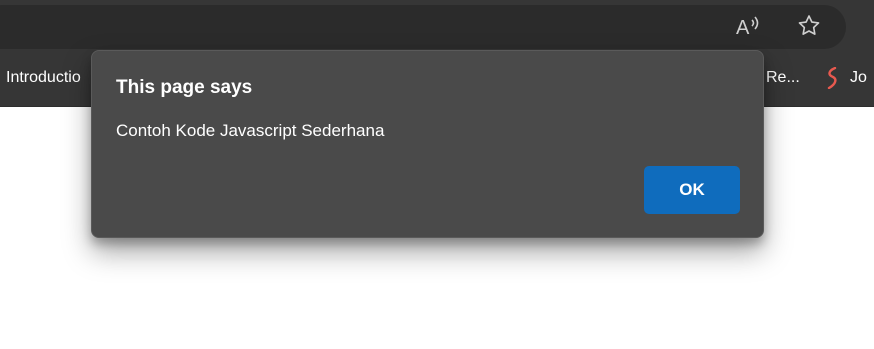  What do you see at coordinates (858, 77) in the screenshot?
I see `bookmark-label: Jo` at bounding box center [858, 77].